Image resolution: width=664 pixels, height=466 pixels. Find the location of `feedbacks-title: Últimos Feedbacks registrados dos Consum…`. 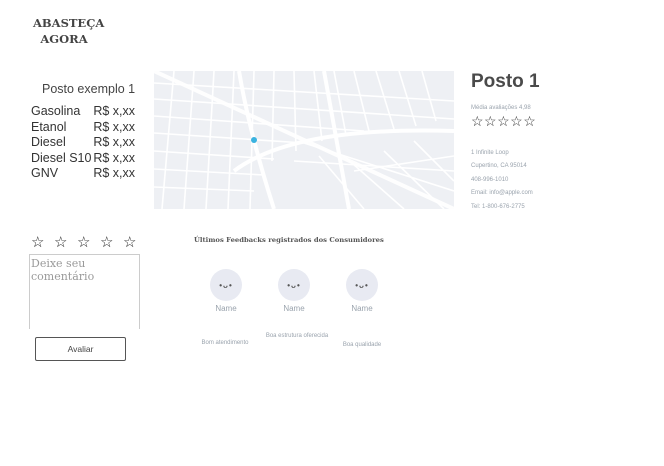

feedbacks-title: Últimos Feedbacks registrados dos Consum… is located at coordinates (289, 240).